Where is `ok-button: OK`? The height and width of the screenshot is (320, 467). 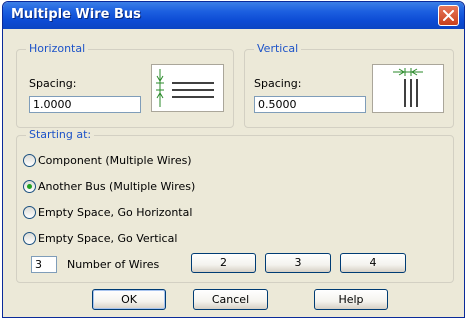
ok-button: OK is located at coordinates (129, 299).